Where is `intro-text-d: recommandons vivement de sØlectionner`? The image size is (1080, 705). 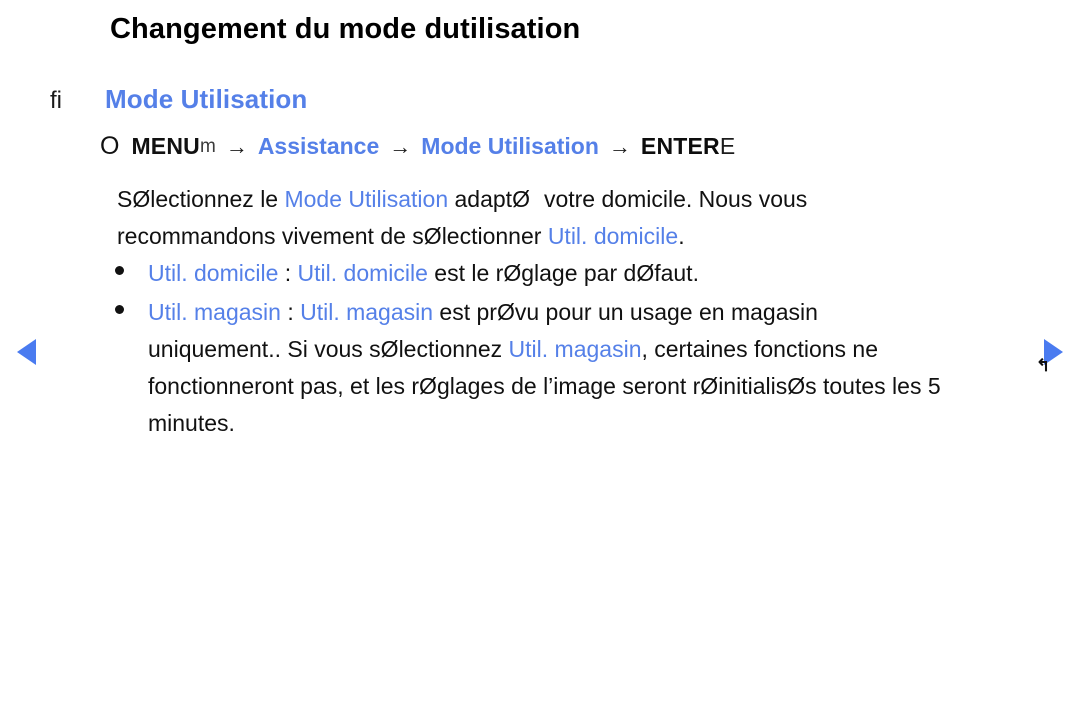
intro-text-d: recommandons vivement de sØlectionner is located at coordinates (332, 236).